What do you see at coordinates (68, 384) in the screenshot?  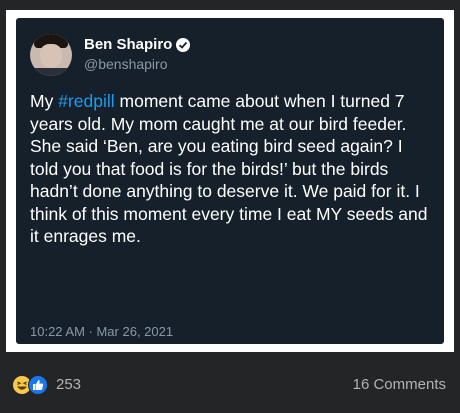 I see `reaction-count: 253` at bounding box center [68, 384].